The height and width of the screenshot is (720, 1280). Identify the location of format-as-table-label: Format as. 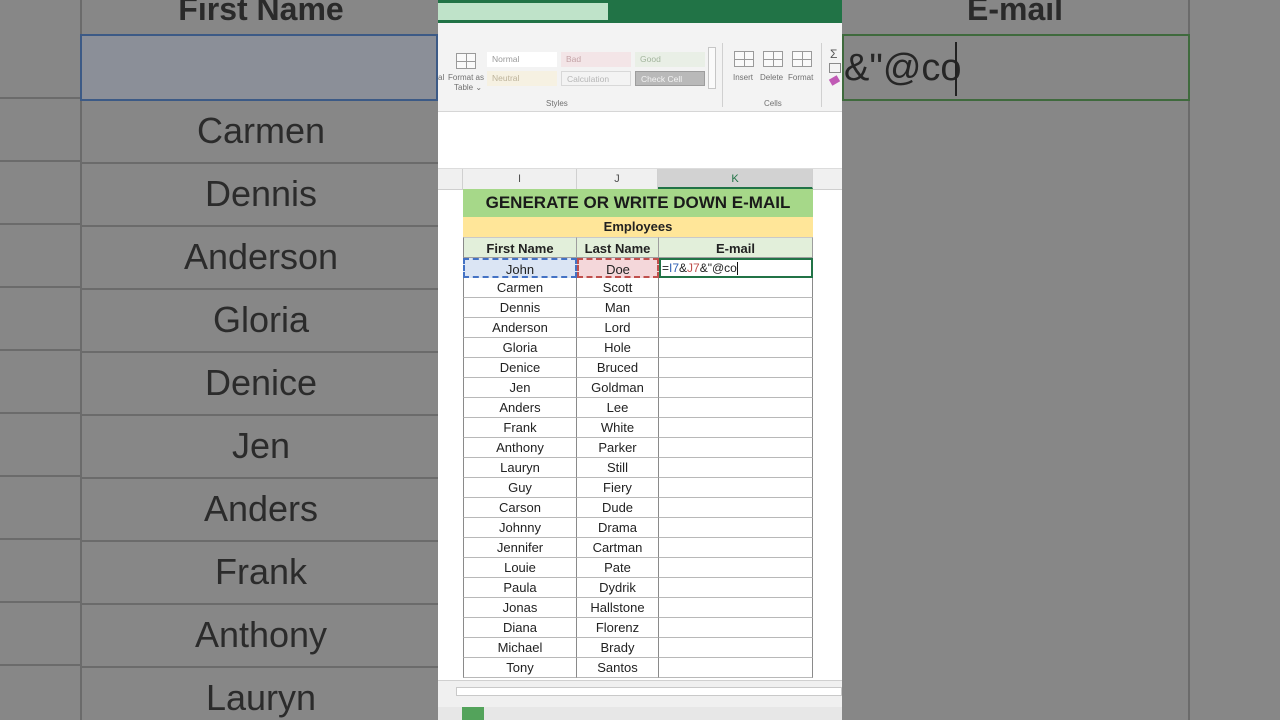
(466, 77).